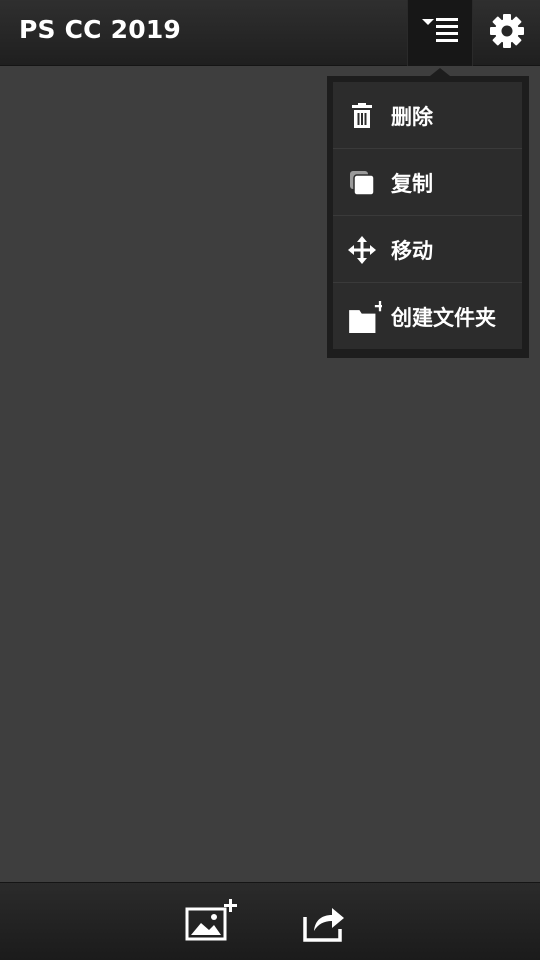  What do you see at coordinates (270, 33) in the screenshot?
I see `top-app-bar: PS CC 2019` at bounding box center [270, 33].